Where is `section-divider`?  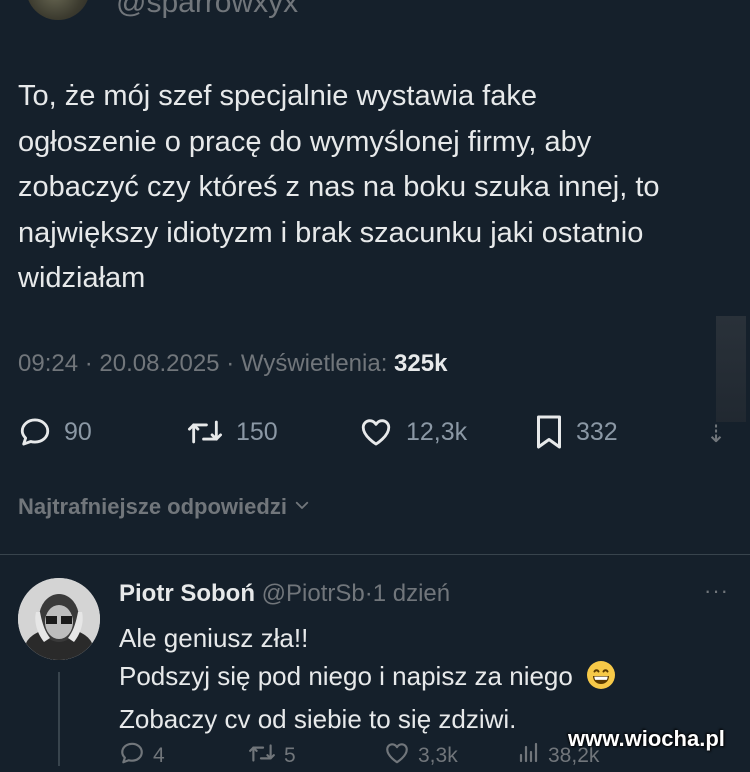
section-divider is located at coordinates (375, 554).